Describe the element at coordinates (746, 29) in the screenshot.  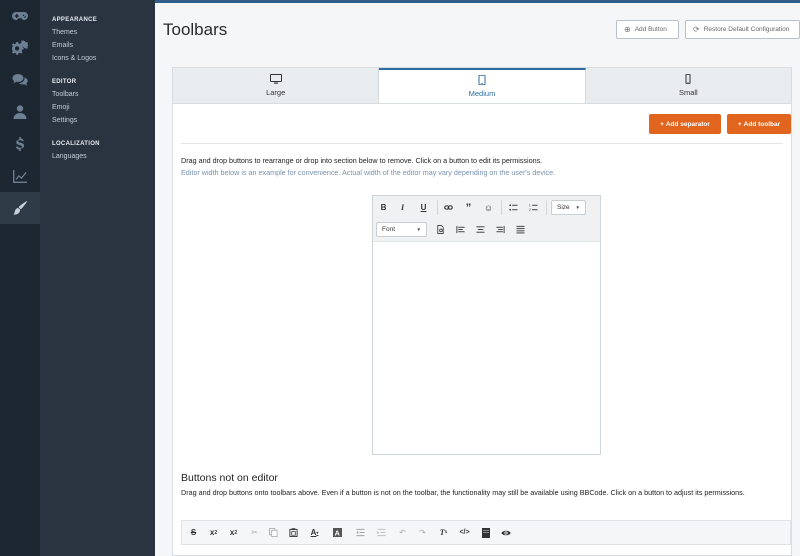
I see `restore-default-label: Restore Default Configuration` at that location.